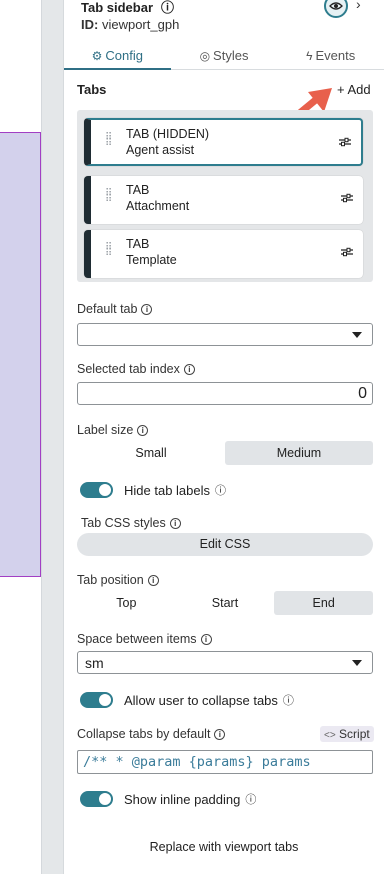 The width and height of the screenshot is (384, 874). I want to click on tab-config: ⚙ Config, so click(117, 57).